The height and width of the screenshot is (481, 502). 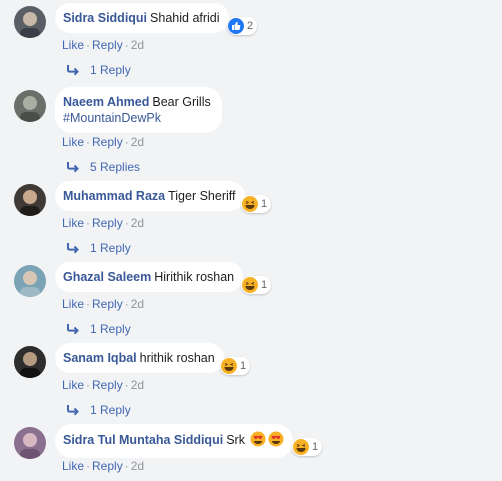 What do you see at coordinates (138, 110) in the screenshot?
I see `comment-bubble: Naeem Ahmed Bear Grills #MountainDewPk` at bounding box center [138, 110].